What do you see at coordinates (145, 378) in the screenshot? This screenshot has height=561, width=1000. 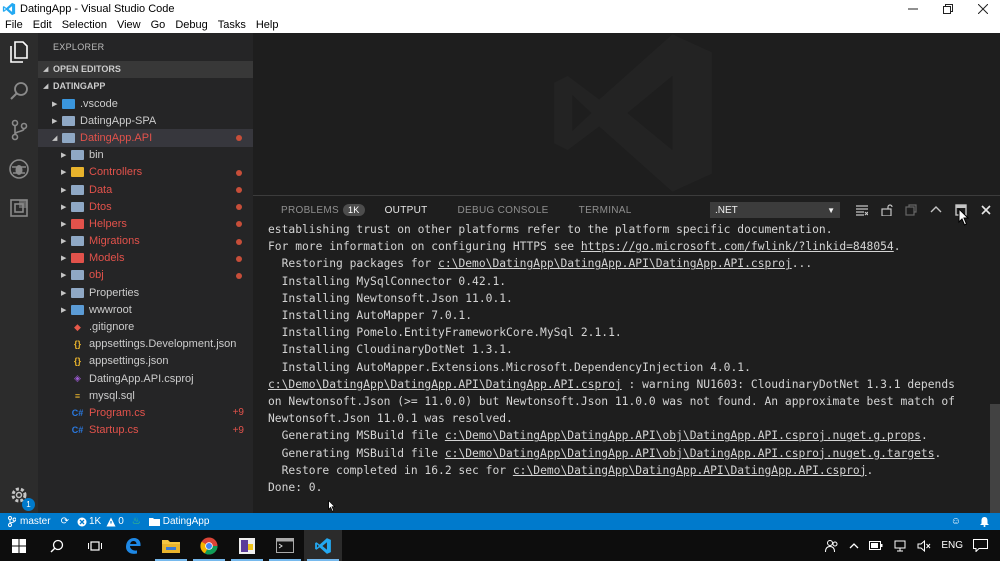 I see `tree-file: ◈ DatingApp.API.csproj` at bounding box center [145, 378].